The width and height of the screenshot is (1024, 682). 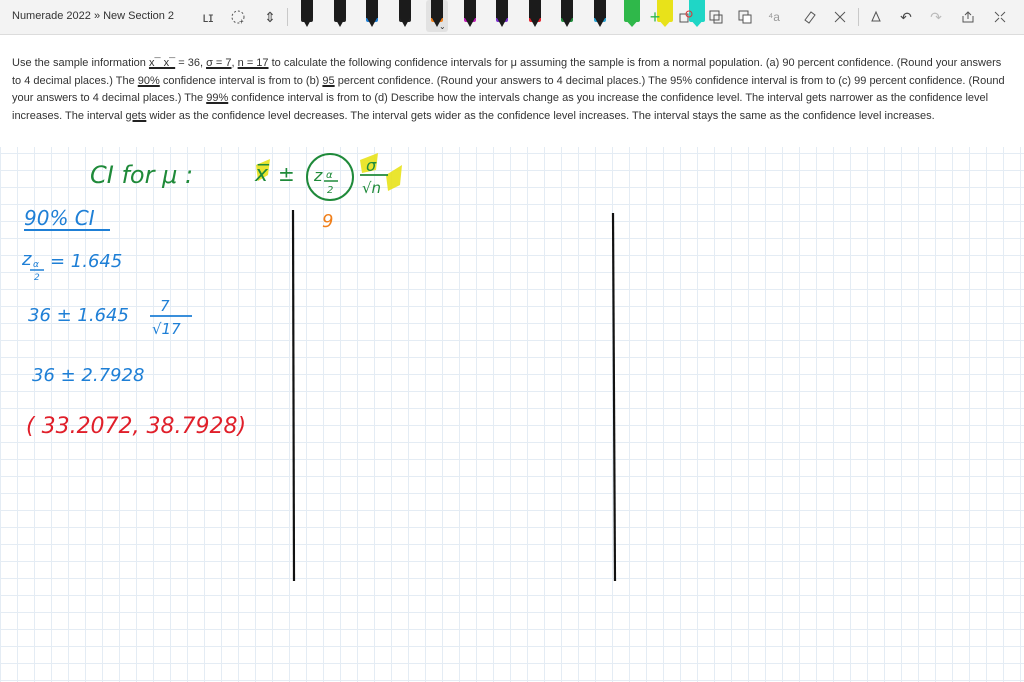 What do you see at coordinates (208, 17) in the screenshot?
I see `type-text-icon: ʟɪ` at bounding box center [208, 17].